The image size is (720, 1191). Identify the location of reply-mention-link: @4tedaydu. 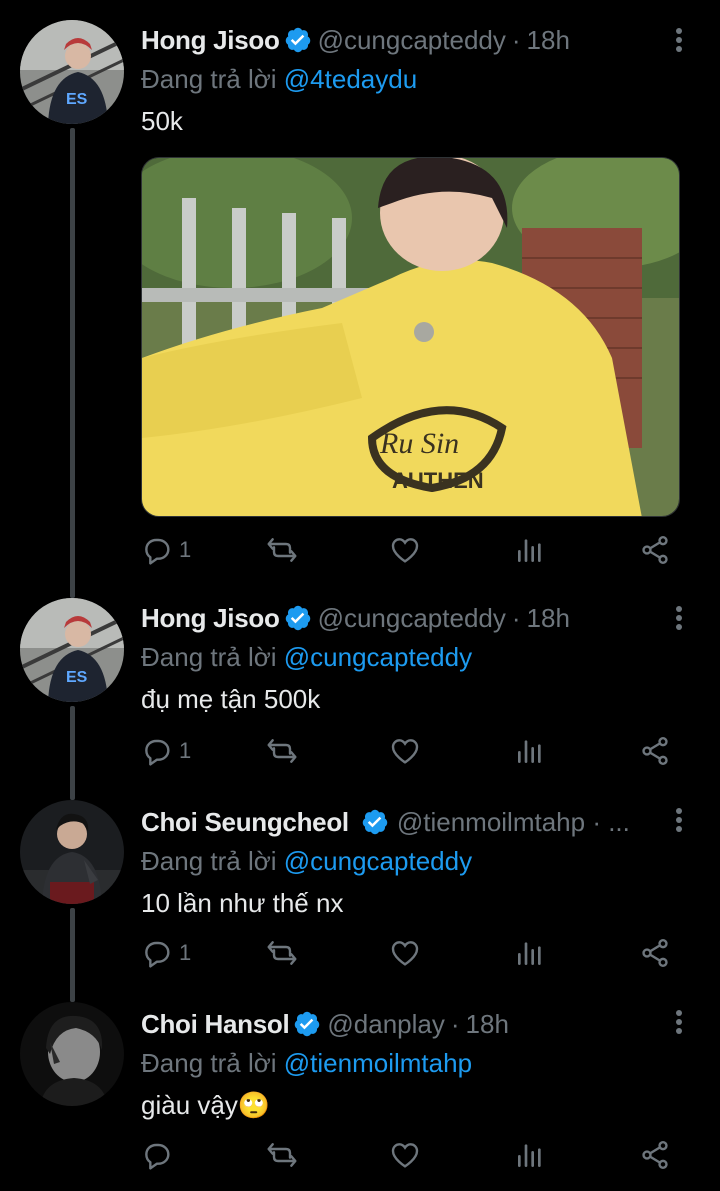
(350, 79).